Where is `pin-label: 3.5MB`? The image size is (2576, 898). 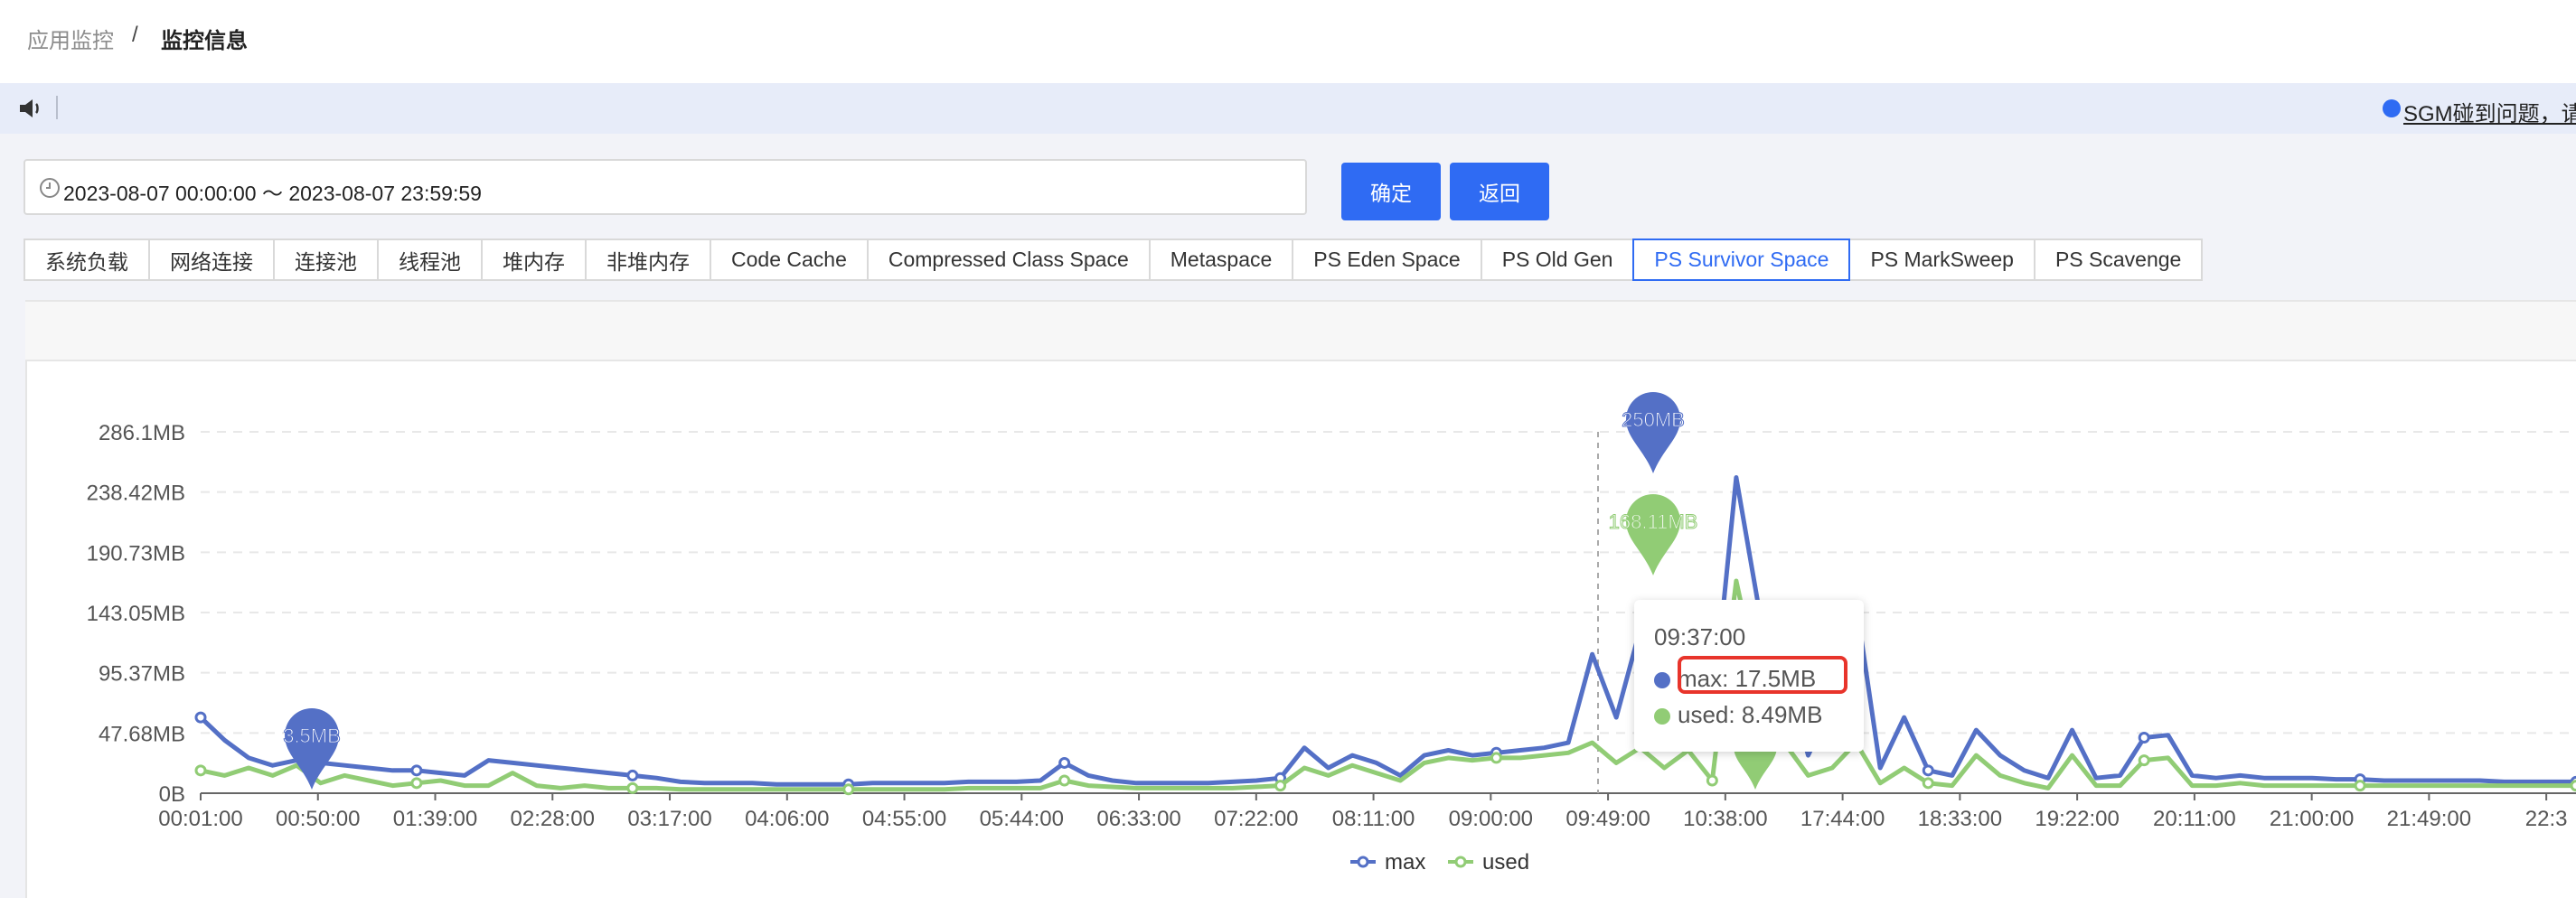
pin-label: 3.5MB is located at coordinates (312, 736).